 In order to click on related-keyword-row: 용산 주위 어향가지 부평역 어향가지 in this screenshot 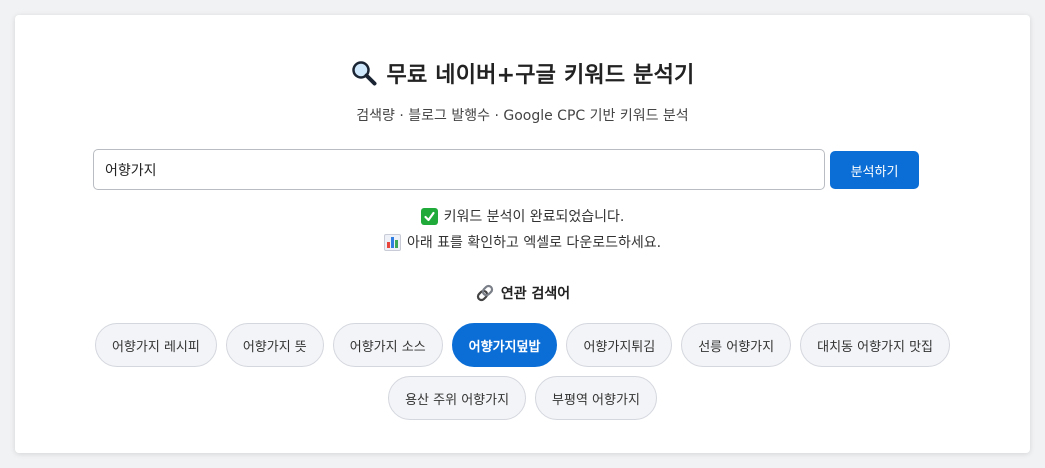, I will do `click(522, 398)`.